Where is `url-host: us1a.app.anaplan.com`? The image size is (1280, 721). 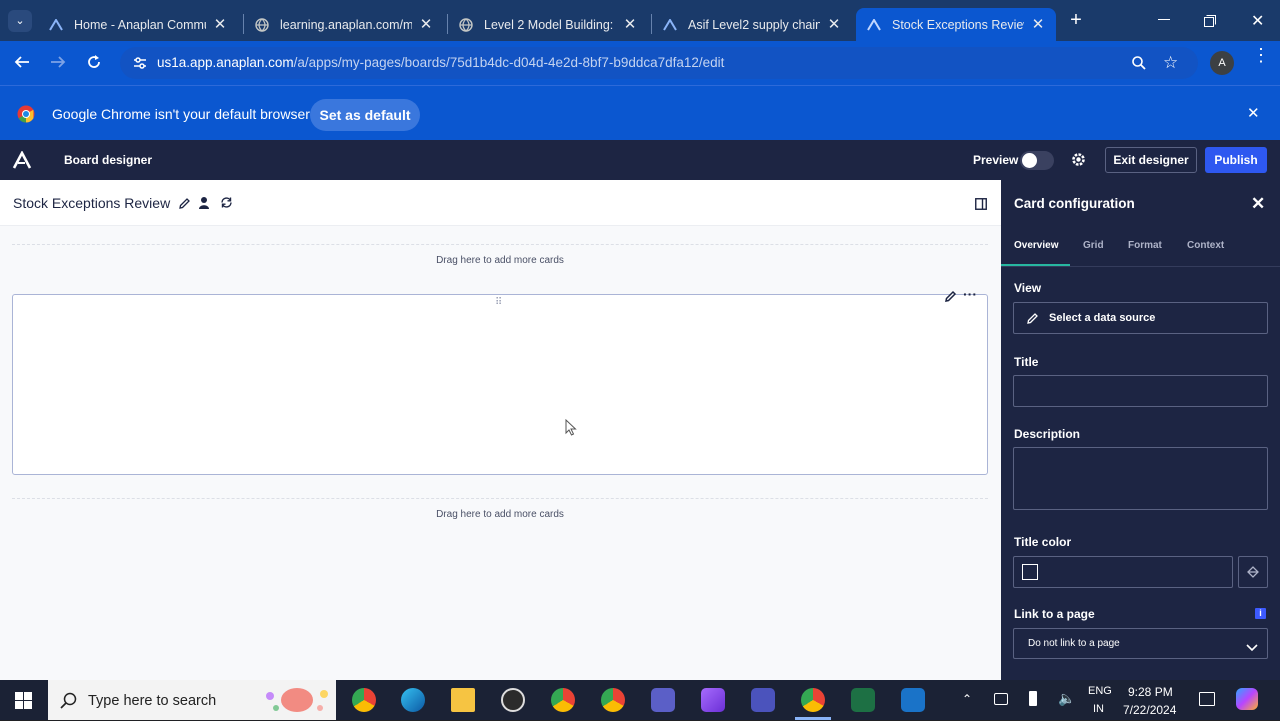 url-host: us1a.app.anaplan.com is located at coordinates (225, 62).